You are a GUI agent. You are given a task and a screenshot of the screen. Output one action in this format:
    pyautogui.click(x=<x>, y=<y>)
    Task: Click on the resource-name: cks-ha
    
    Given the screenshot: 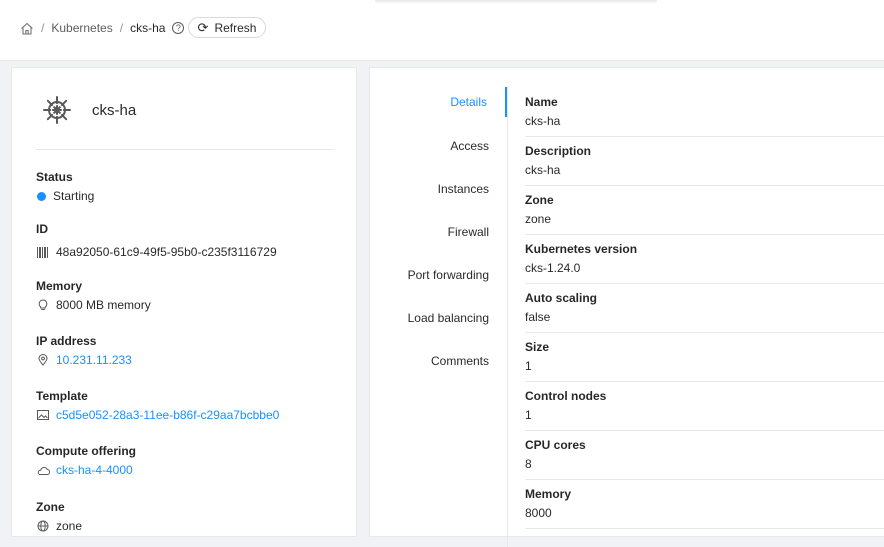 What is the action you would take?
    pyautogui.click(x=114, y=110)
    